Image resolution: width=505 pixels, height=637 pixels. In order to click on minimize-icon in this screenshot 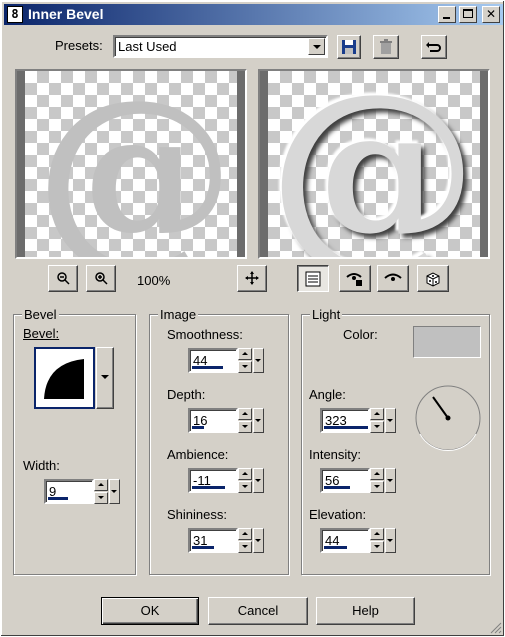, I will do `click(446, 18)`.